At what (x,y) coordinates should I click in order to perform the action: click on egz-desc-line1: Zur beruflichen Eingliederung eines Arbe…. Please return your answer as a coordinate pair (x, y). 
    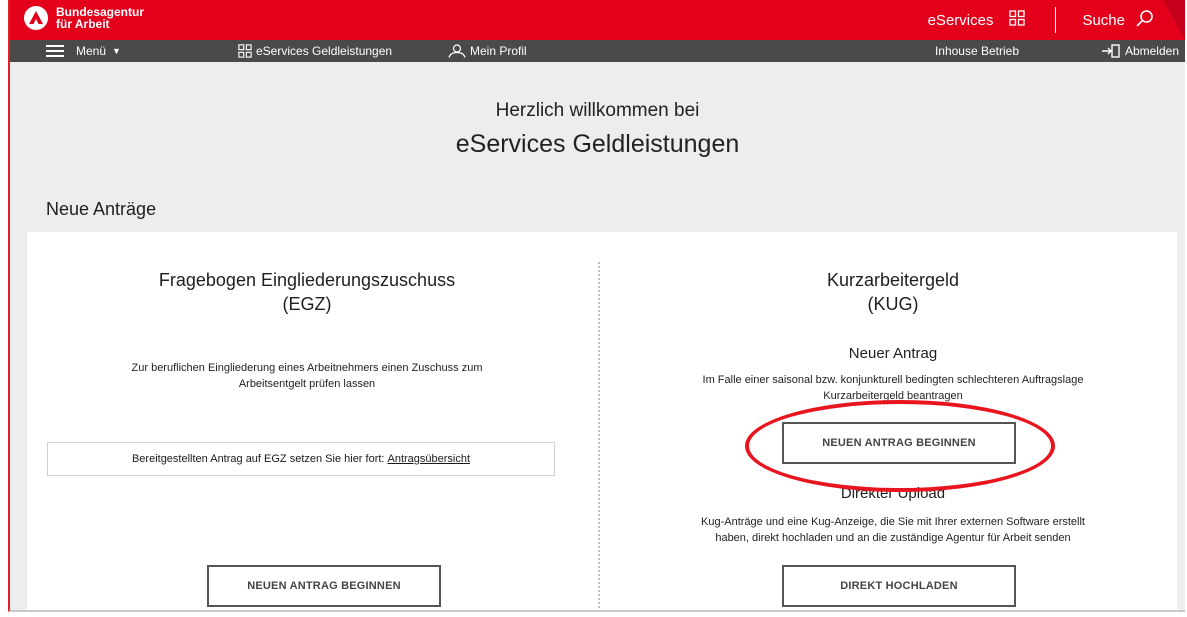
    Looking at the image, I should click on (307, 368).